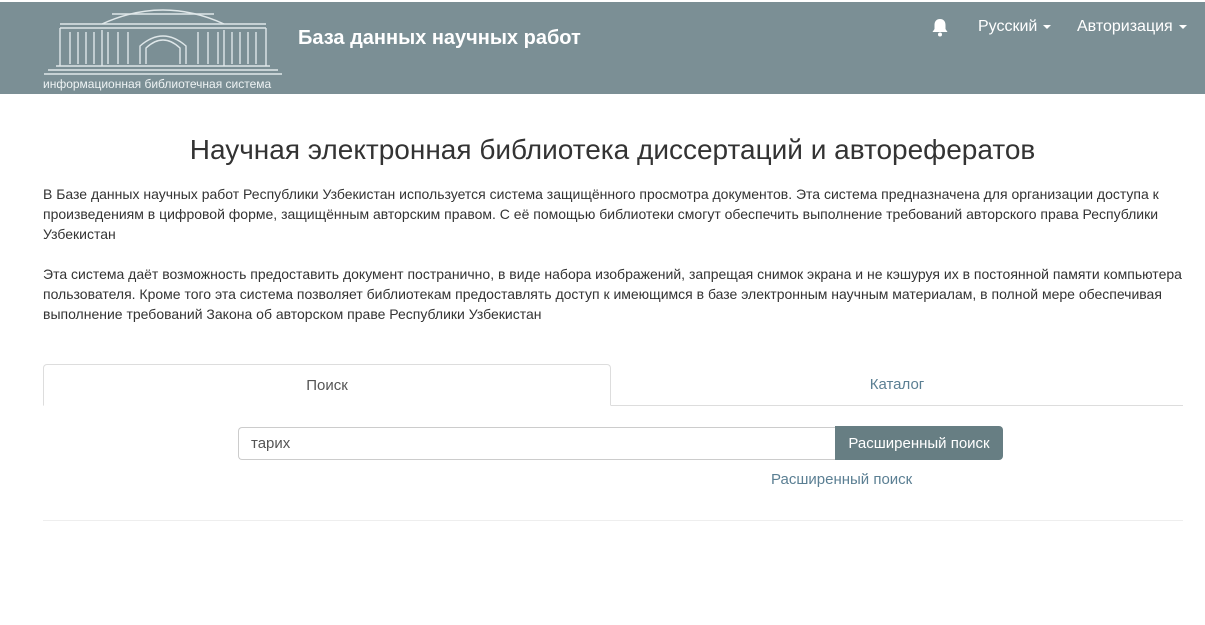 The height and width of the screenshot is (625, 1205). Describe the element at coordinates (613, 520) in the screenshot. I see `divider` at that location.